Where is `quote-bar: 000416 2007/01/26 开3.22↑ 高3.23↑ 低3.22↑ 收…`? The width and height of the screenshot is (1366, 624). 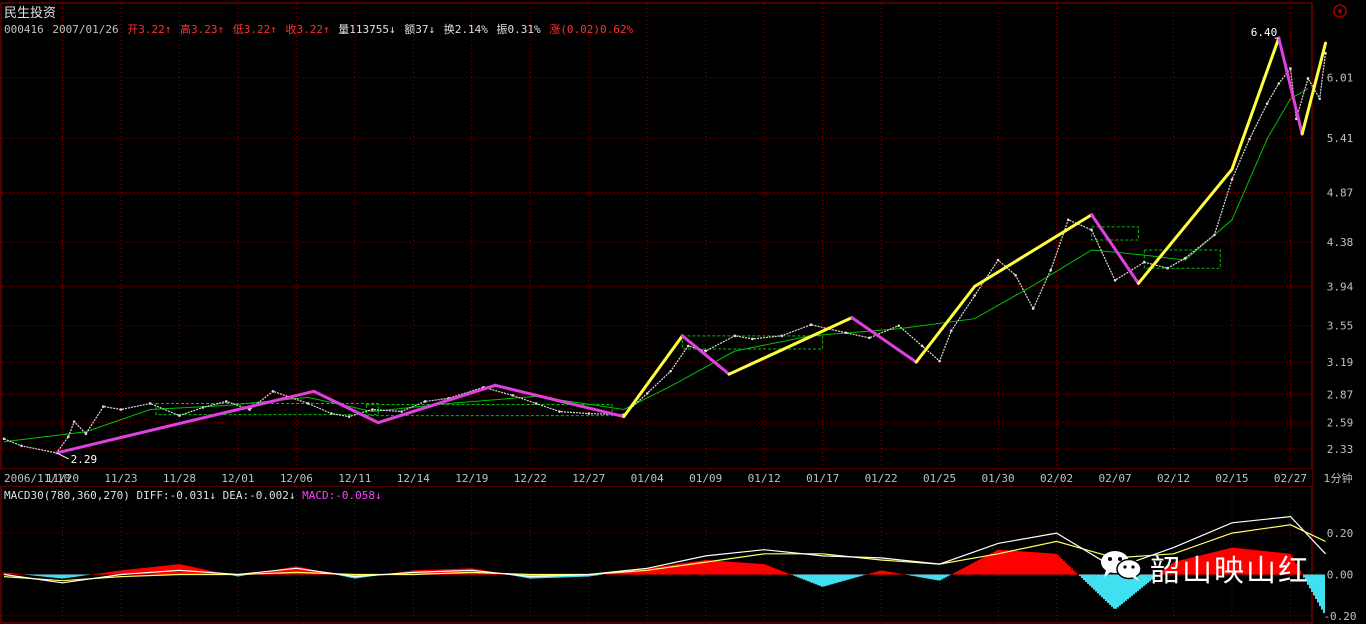
quote-bar: 000416 2007/01/26 开3.22↑ 高3.23↑ 低3.22↑ 收… is located at coordinates (319, 29).